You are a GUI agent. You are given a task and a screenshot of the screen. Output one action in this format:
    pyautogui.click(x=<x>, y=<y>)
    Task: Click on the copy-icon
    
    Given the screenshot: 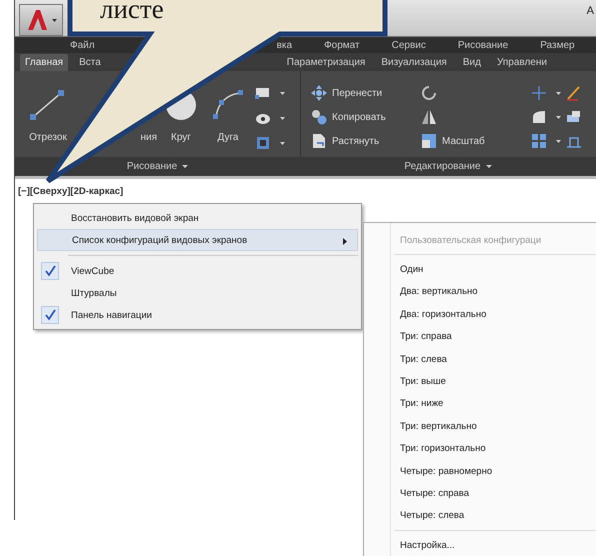 What is the action you would take?
    pyautogui.click(x=319, y=117)
    